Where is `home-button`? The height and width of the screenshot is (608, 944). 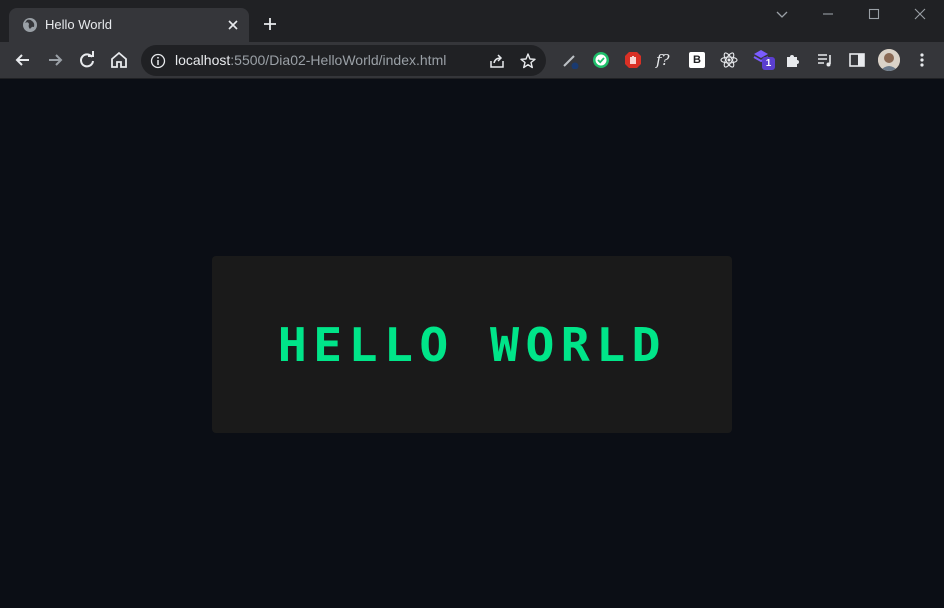
home-button is located at coordinates (119, 60).